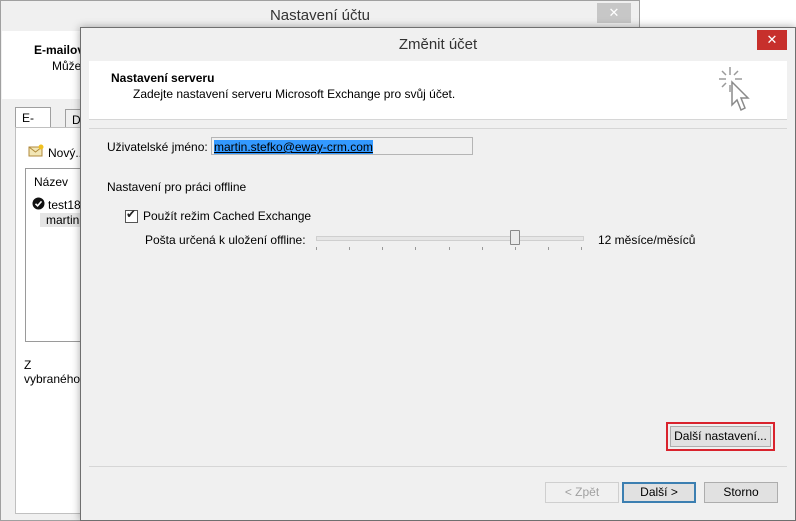 The width and height of the screenshot is (796, 521). I want to click on offline-mail-value: 12 měsíce/měsíců, so click(647, 240).